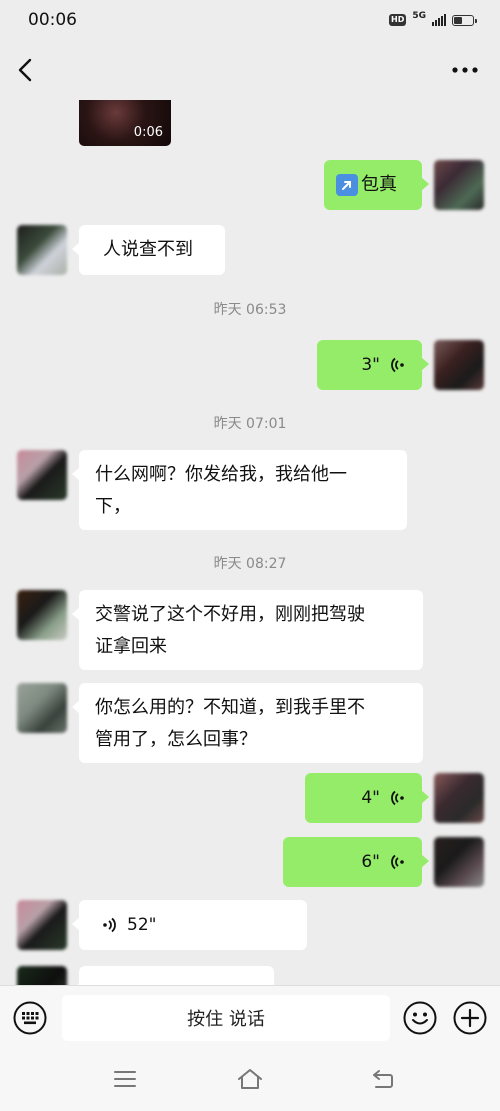  I want to click on link-arrow-icon, so click(347, 185).